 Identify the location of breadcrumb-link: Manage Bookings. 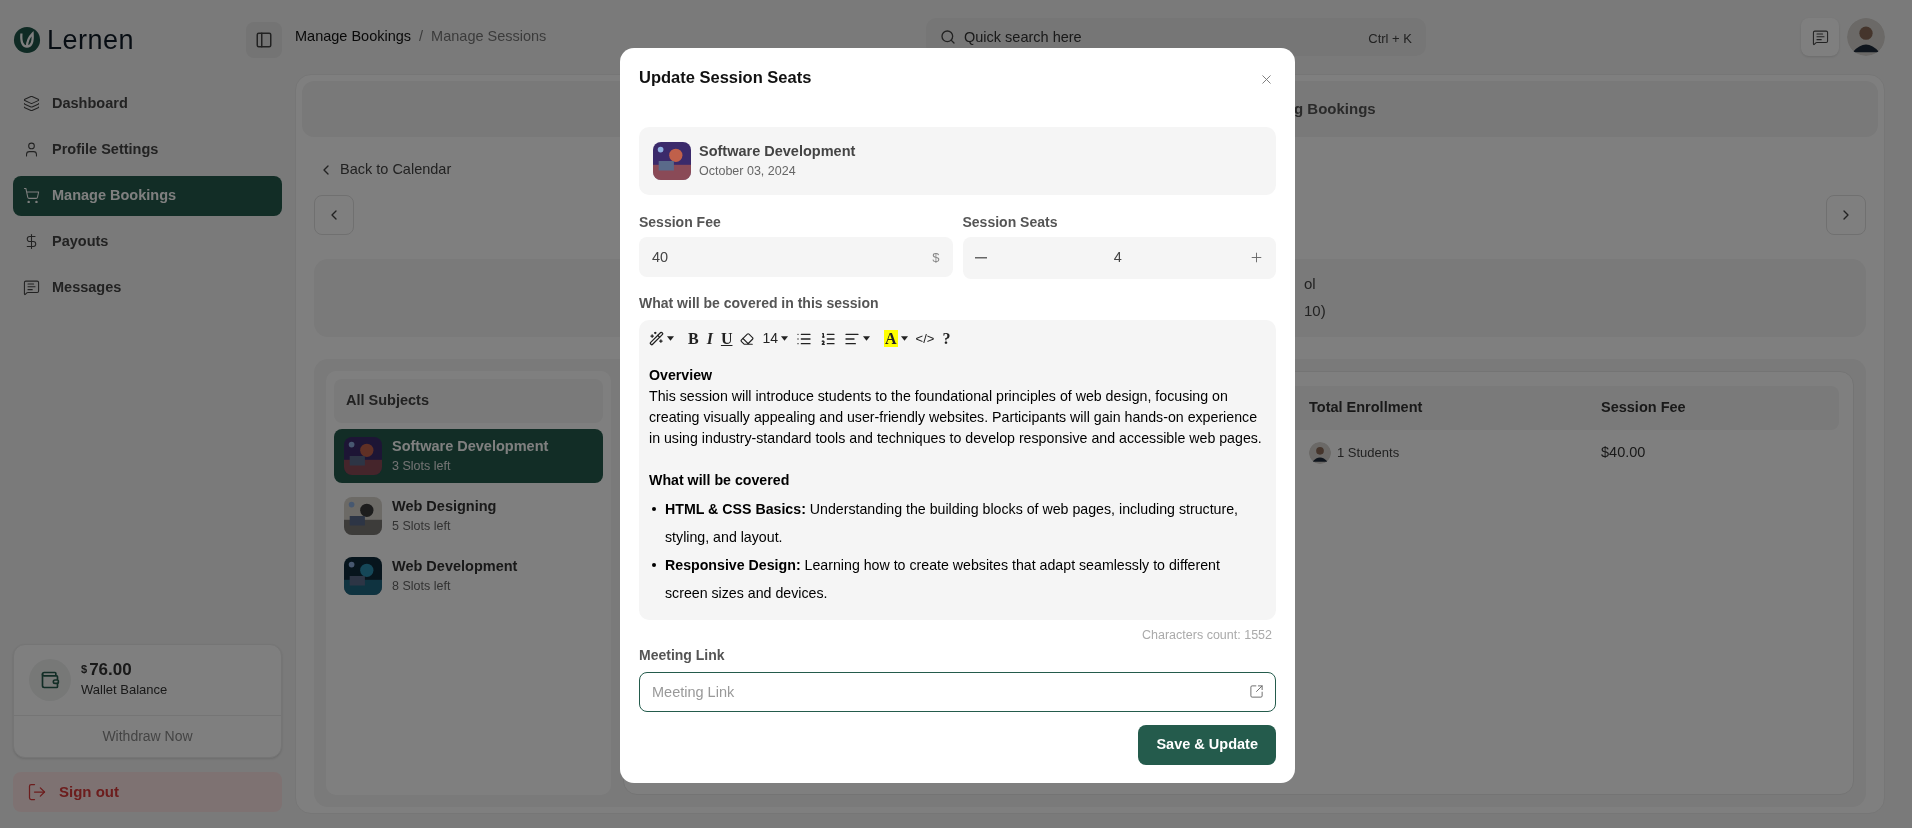
(353, 37).